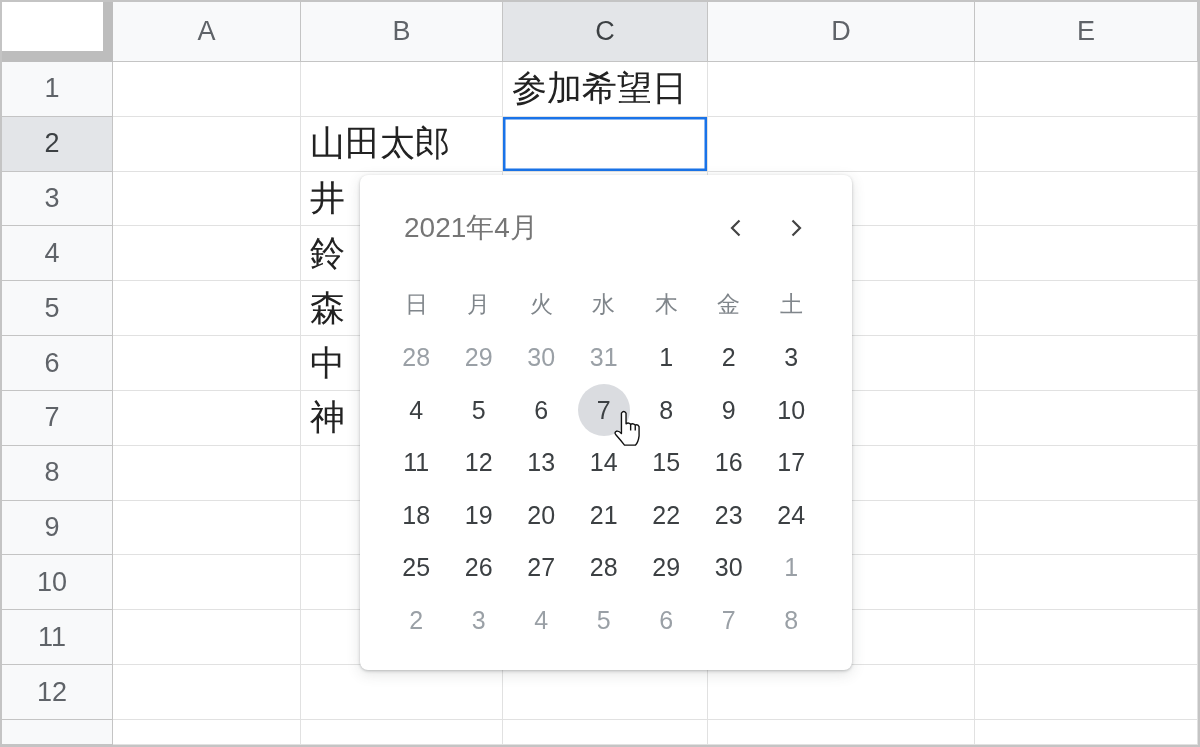  Describe the element at coordinates (57, 199) in the screenshot. I see `row-header: 3` at that location.